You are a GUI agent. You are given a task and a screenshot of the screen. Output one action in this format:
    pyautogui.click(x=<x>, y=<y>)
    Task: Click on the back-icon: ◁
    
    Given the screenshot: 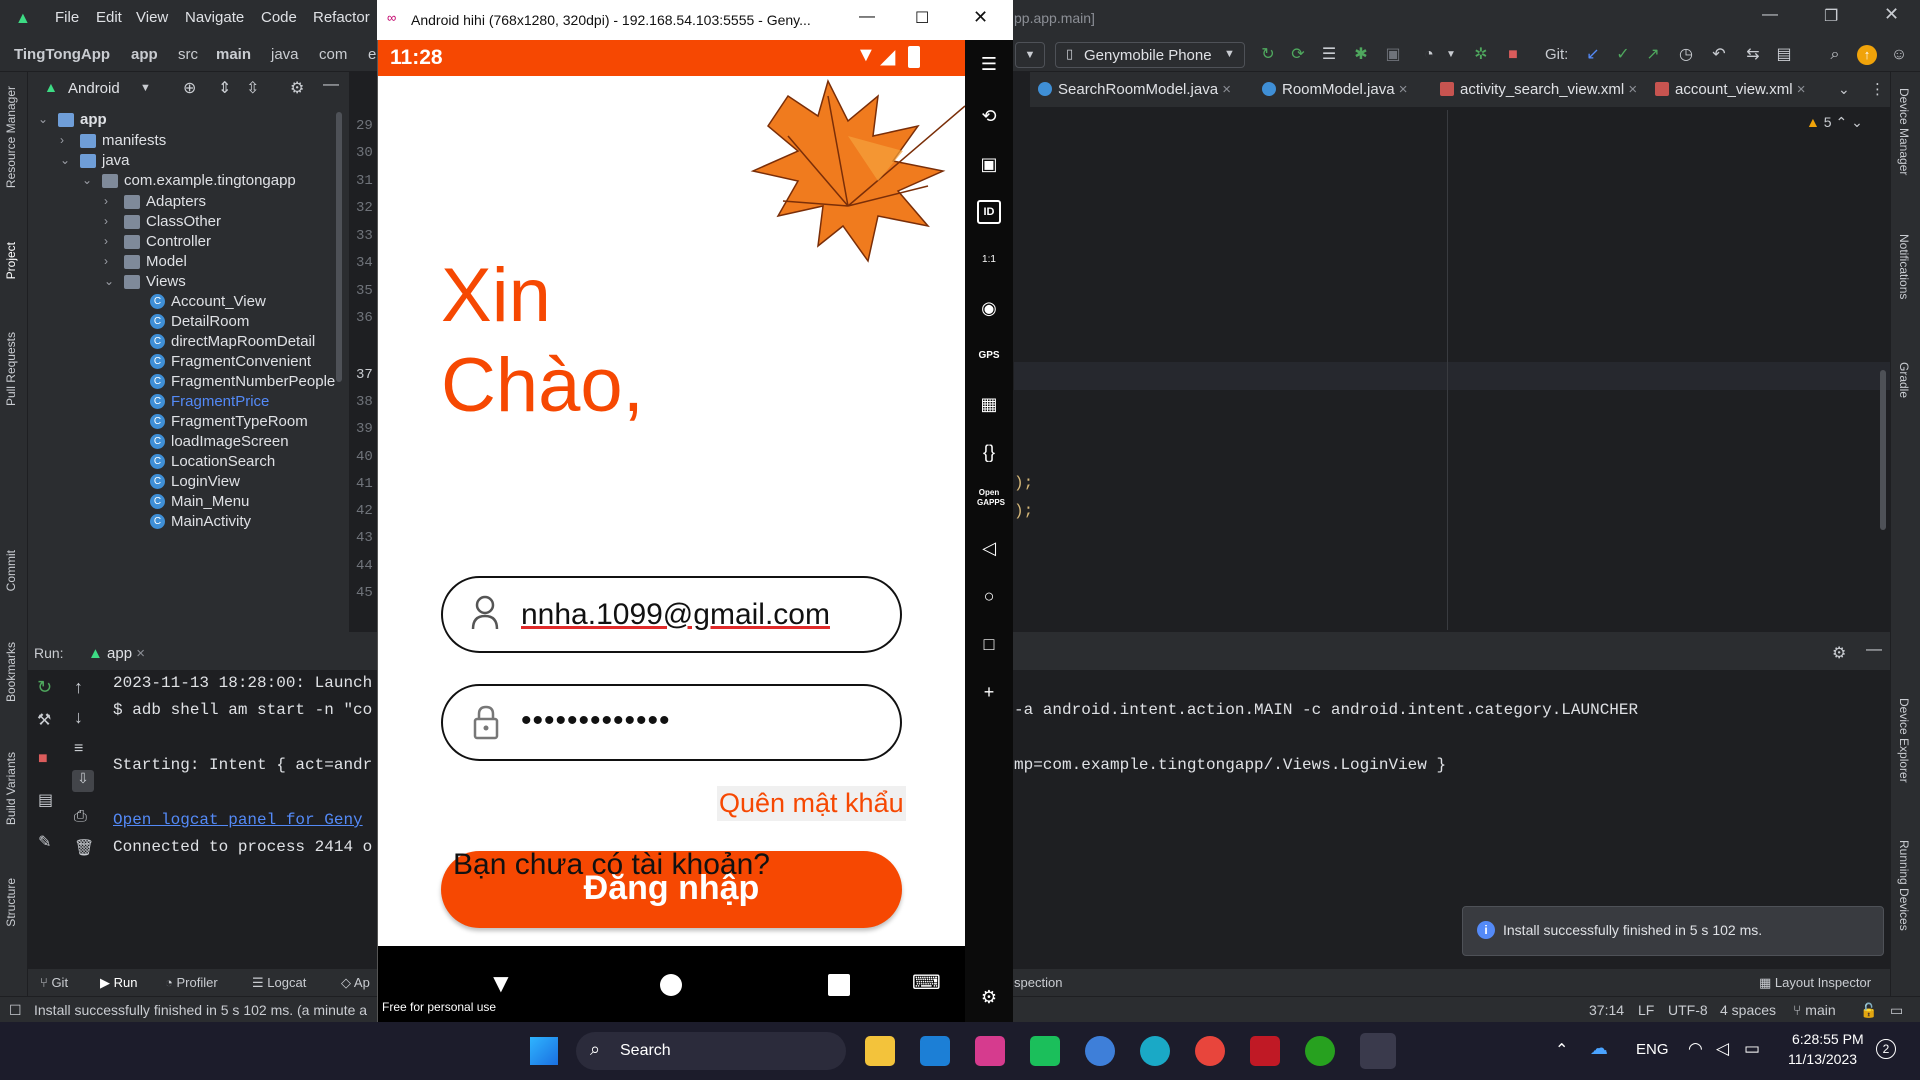 What is the action you would take?
    pyautogui.click(x=989, y=548)
    